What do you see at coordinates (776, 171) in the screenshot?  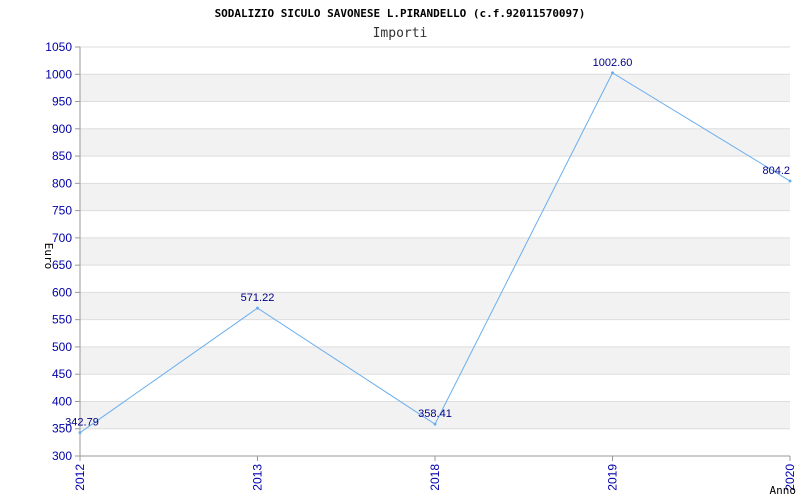 I see `data-label: 804.2` at bounding box center [776, 171].